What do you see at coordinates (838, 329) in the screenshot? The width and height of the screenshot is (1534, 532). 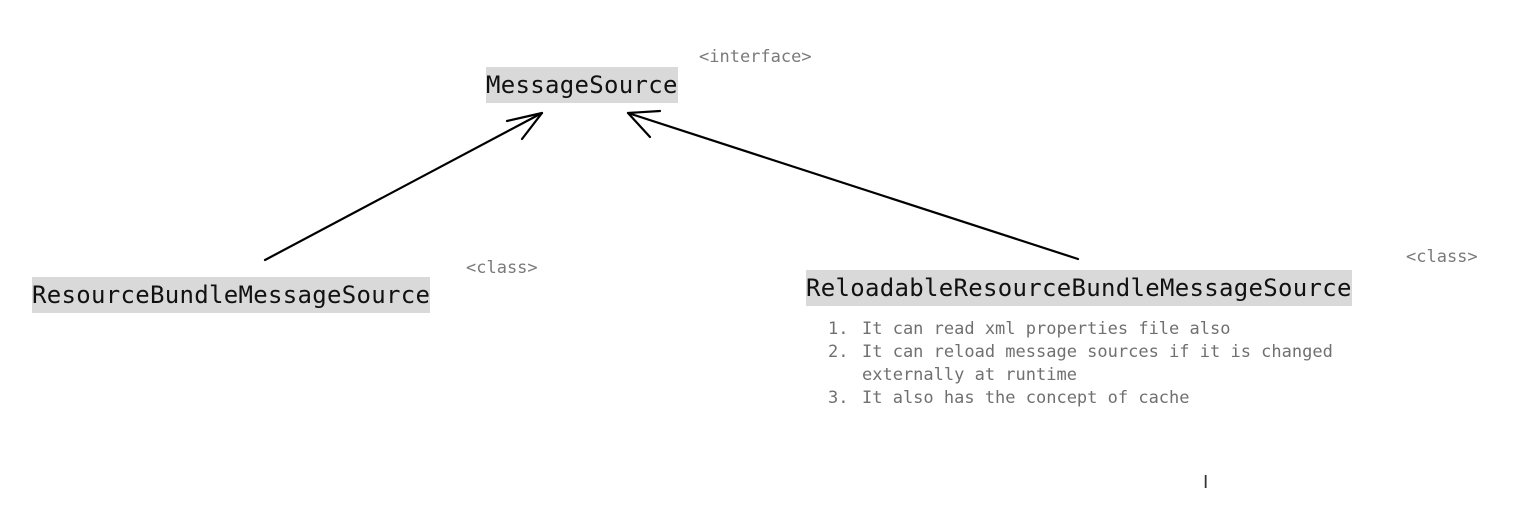 I see `note-number: 1.` at bounding box center [838, 329].